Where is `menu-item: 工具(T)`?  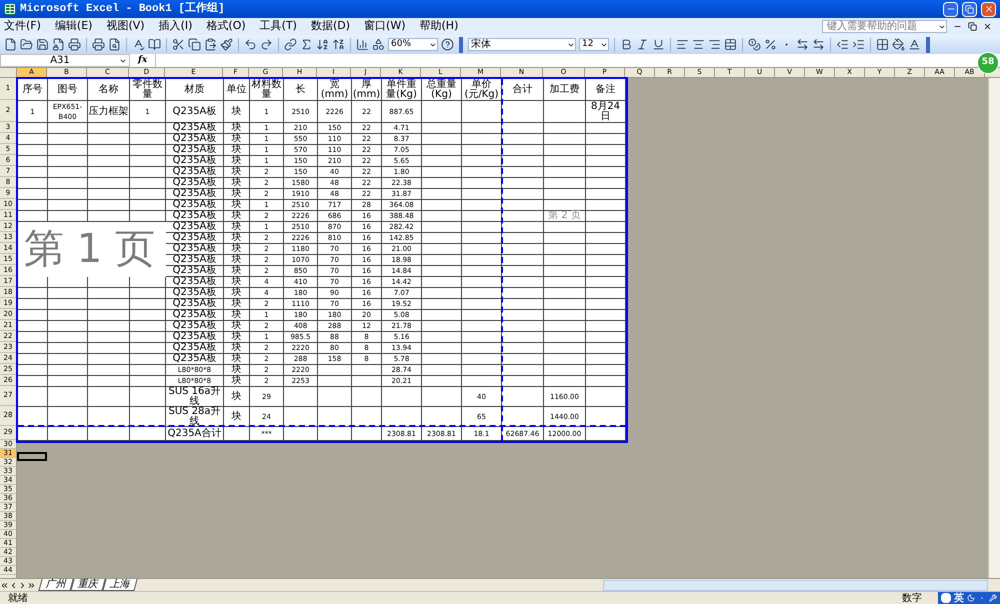
menu-item: 工具(T) is located at coordinates (278, 26).